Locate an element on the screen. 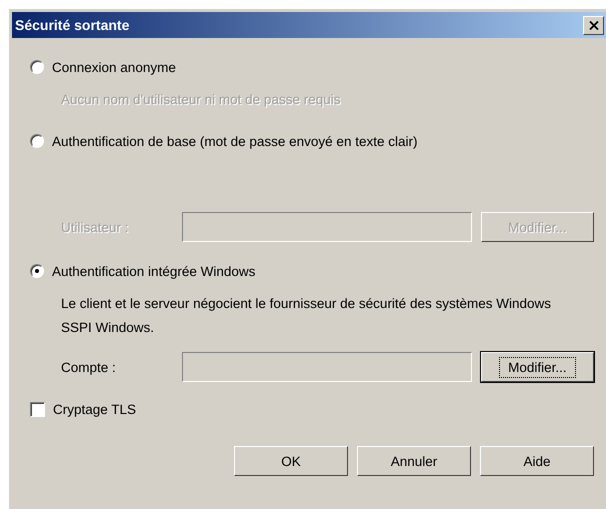  checkbox-label: Cryptage TLS is located at coordinates (94, 409).